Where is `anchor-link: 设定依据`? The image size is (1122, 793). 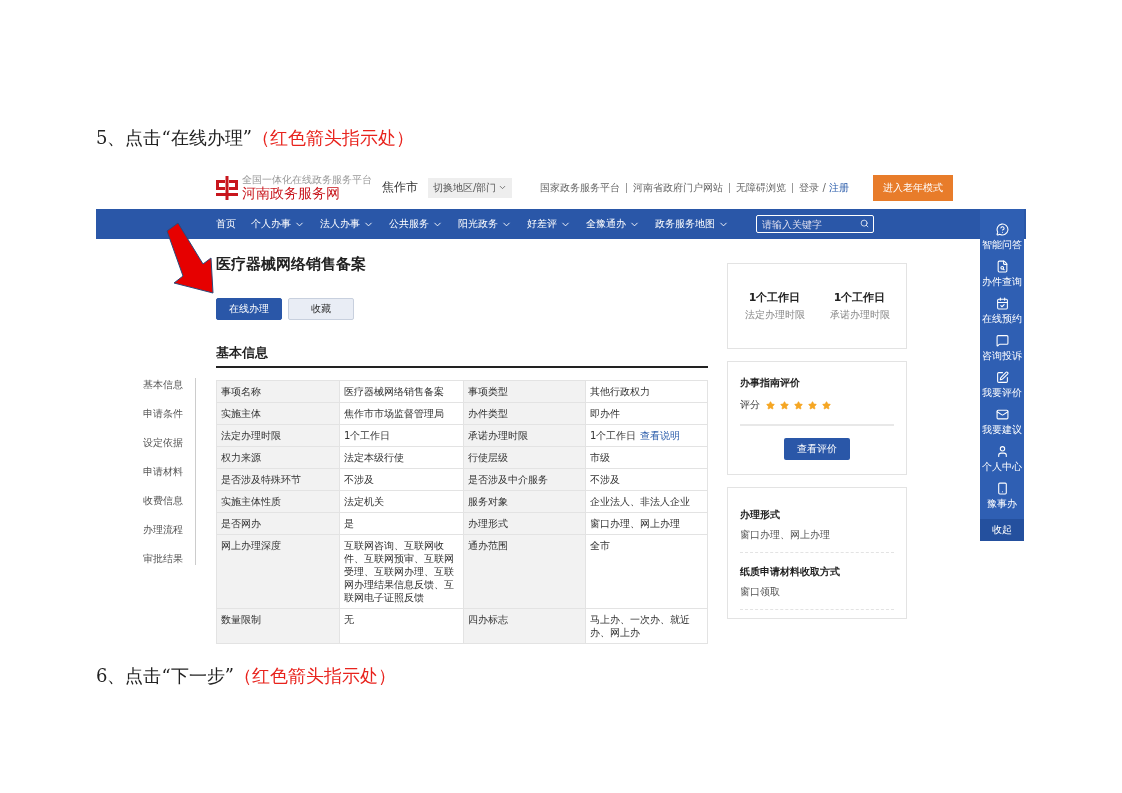 anchor-link: 设定依据 is located at coordinates (164, 442).